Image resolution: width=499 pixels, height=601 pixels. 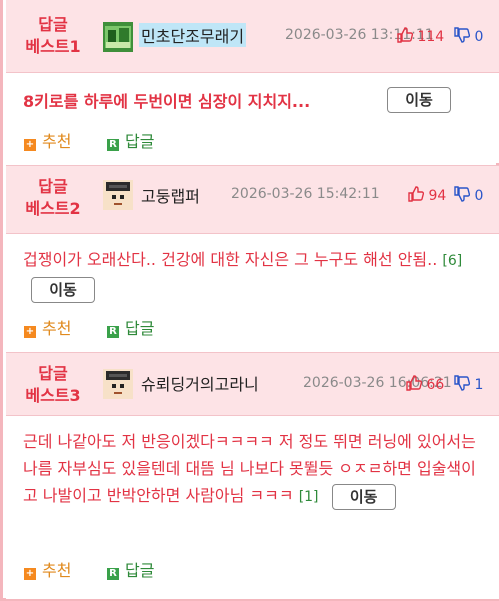 What do you see at coordinates (53, 35) in the screenshot?
I see `best-badge: 답글 베스트1` at bounding box center [53, 35].